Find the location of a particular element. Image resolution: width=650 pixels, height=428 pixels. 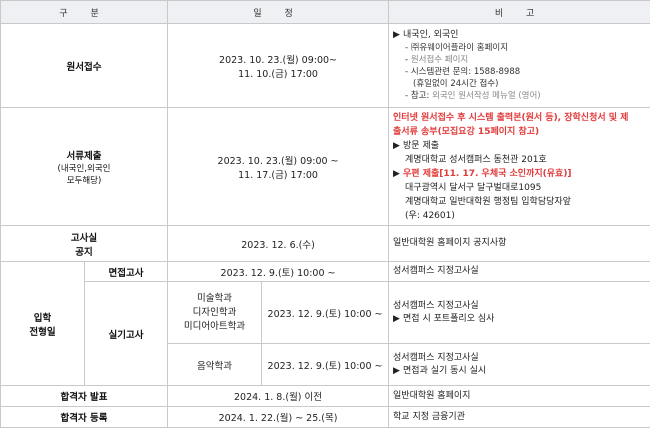

documents-sublabel-1: (내국인,외국인 is located at coordinates (84, 168).